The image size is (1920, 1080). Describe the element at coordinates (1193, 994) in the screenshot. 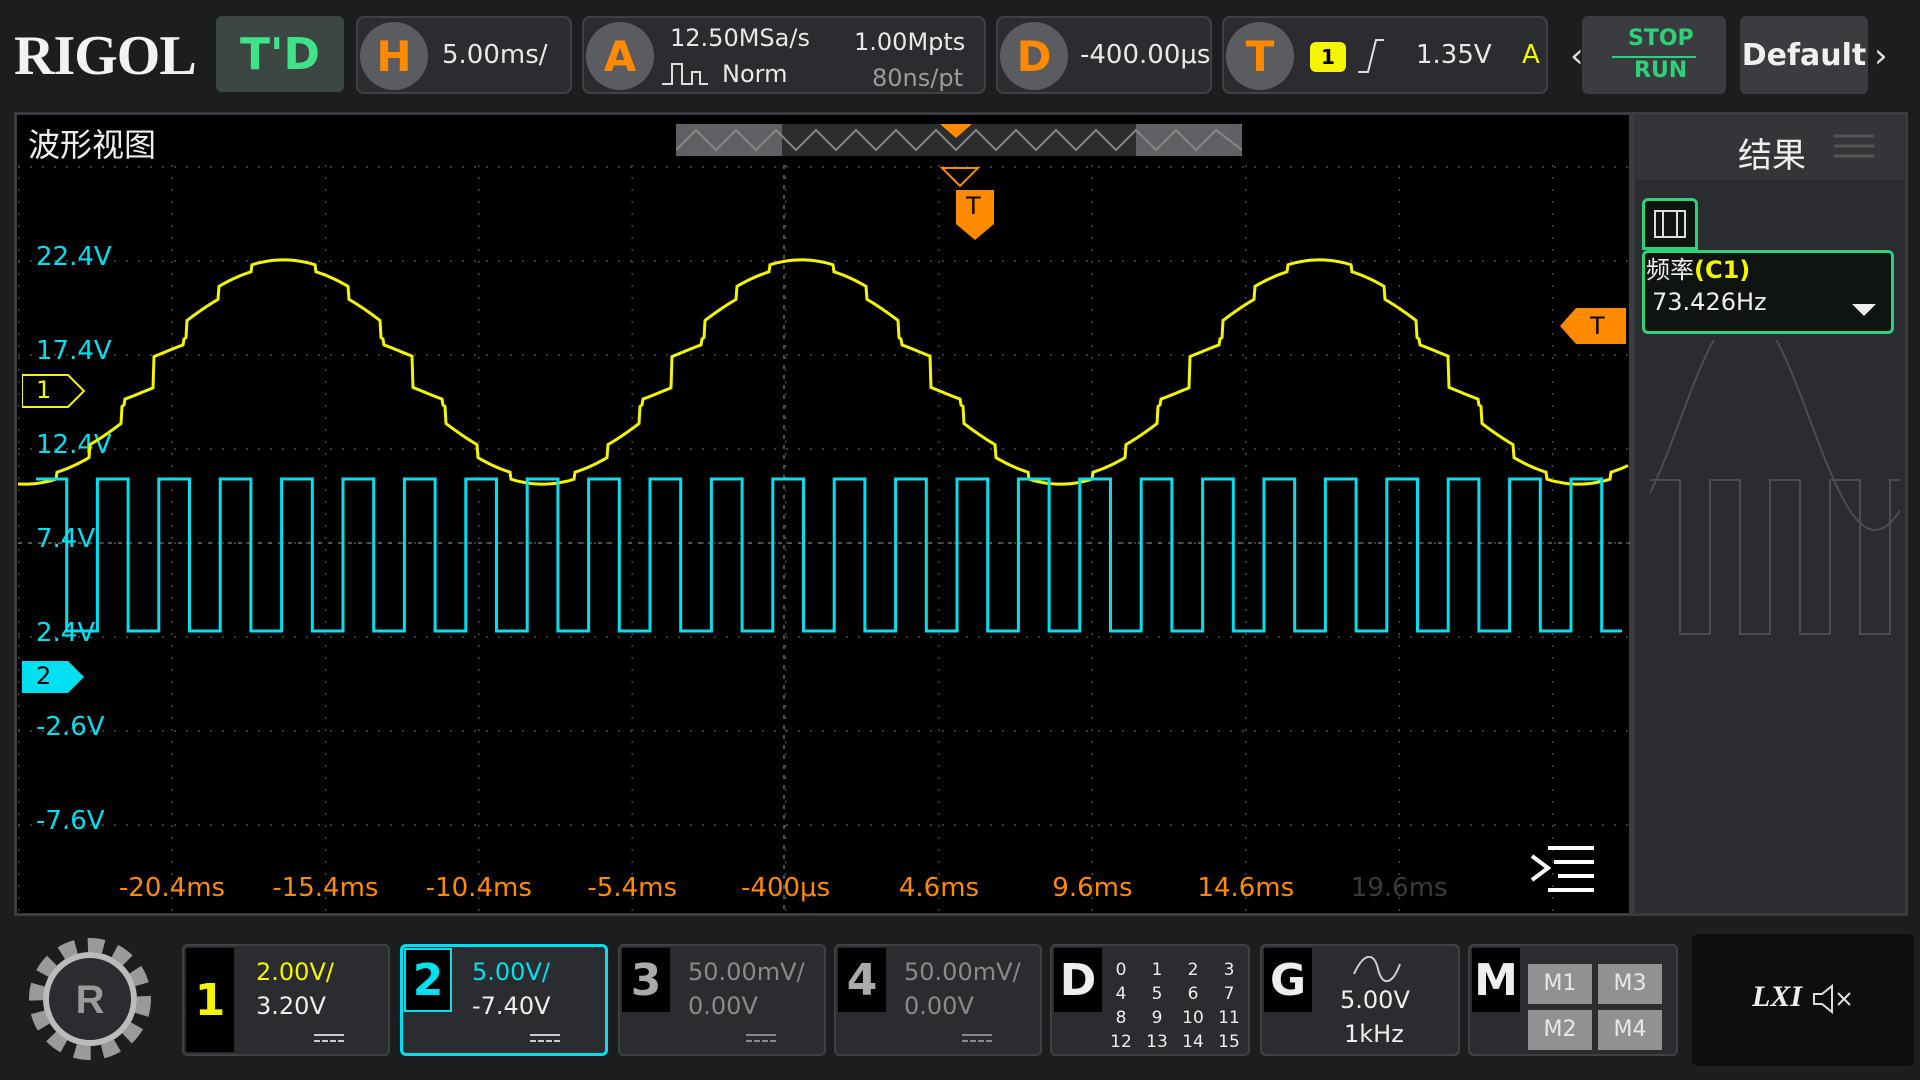

I see `digital-bit-label: 6` at that location.